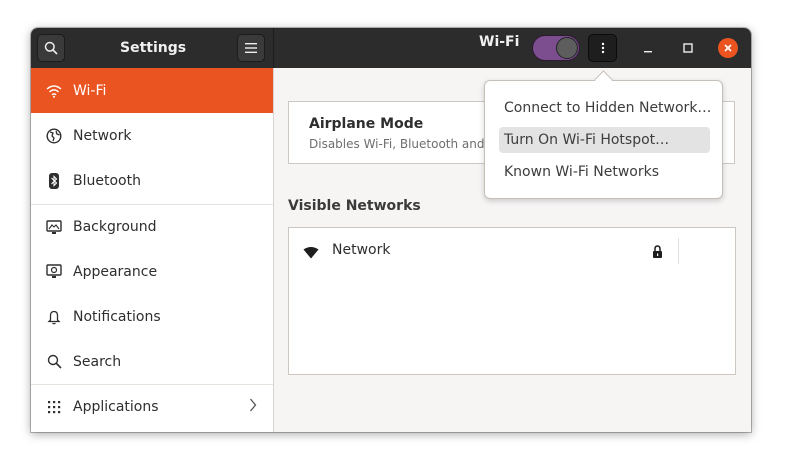  I want to click on sidebar-item-applications: Applications, so click(152, 406).